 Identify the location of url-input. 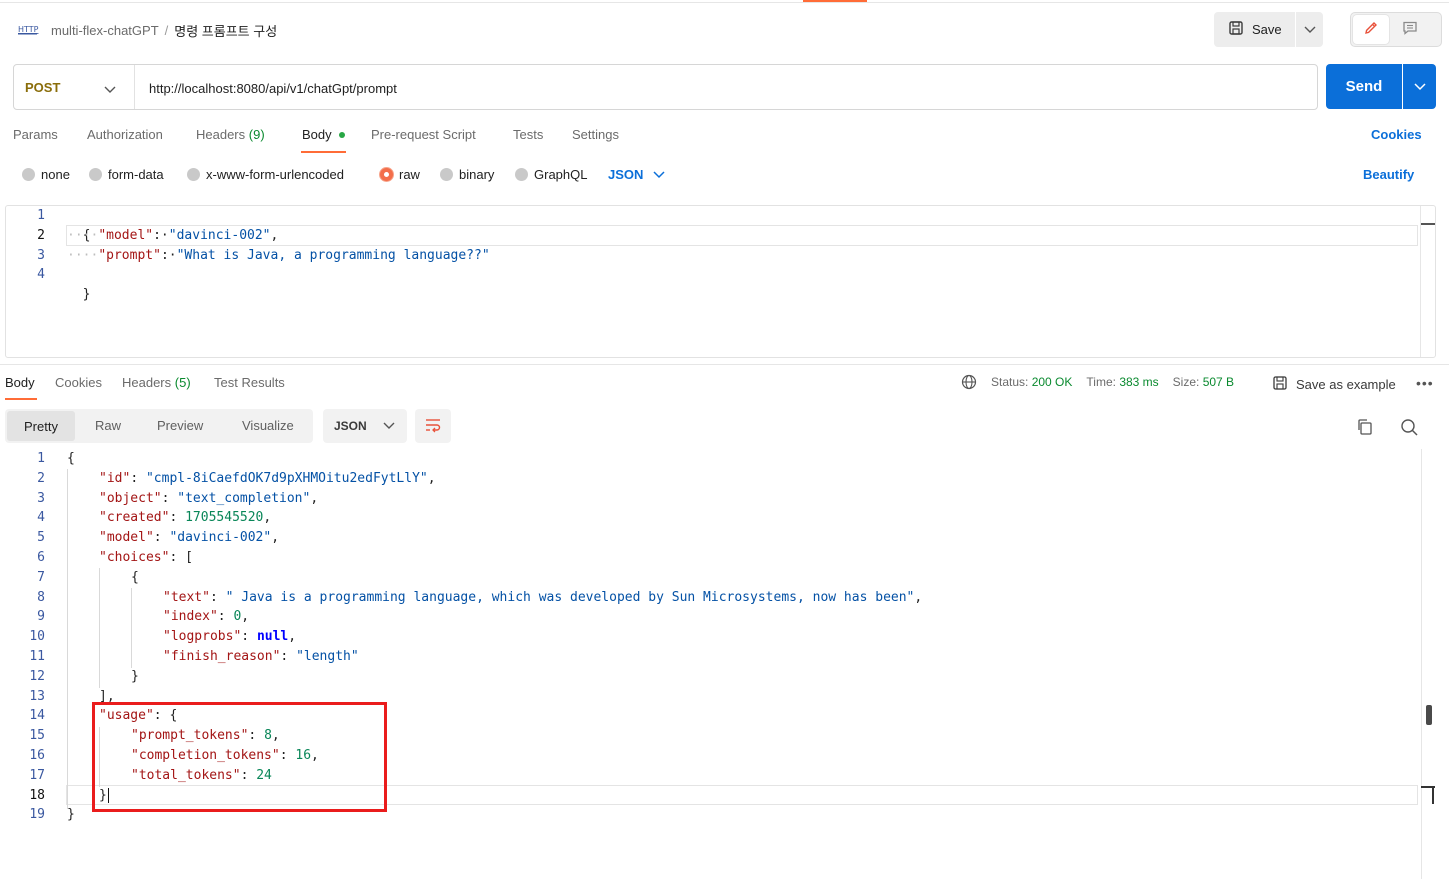
(724, 88).